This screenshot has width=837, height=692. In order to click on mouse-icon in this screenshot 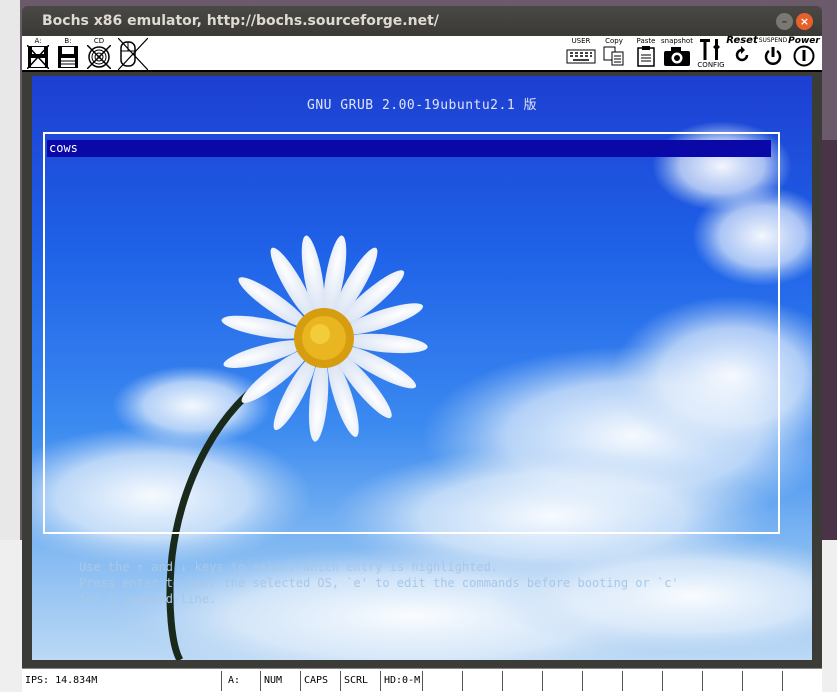, I will do `click(133, 54)`.